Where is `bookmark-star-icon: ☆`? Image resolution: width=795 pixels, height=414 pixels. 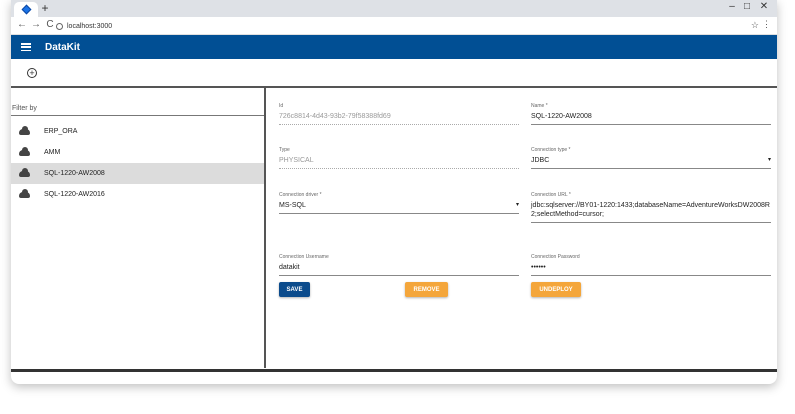
bookmark-star-icon: ☆ is located at coordinates (755, 25).